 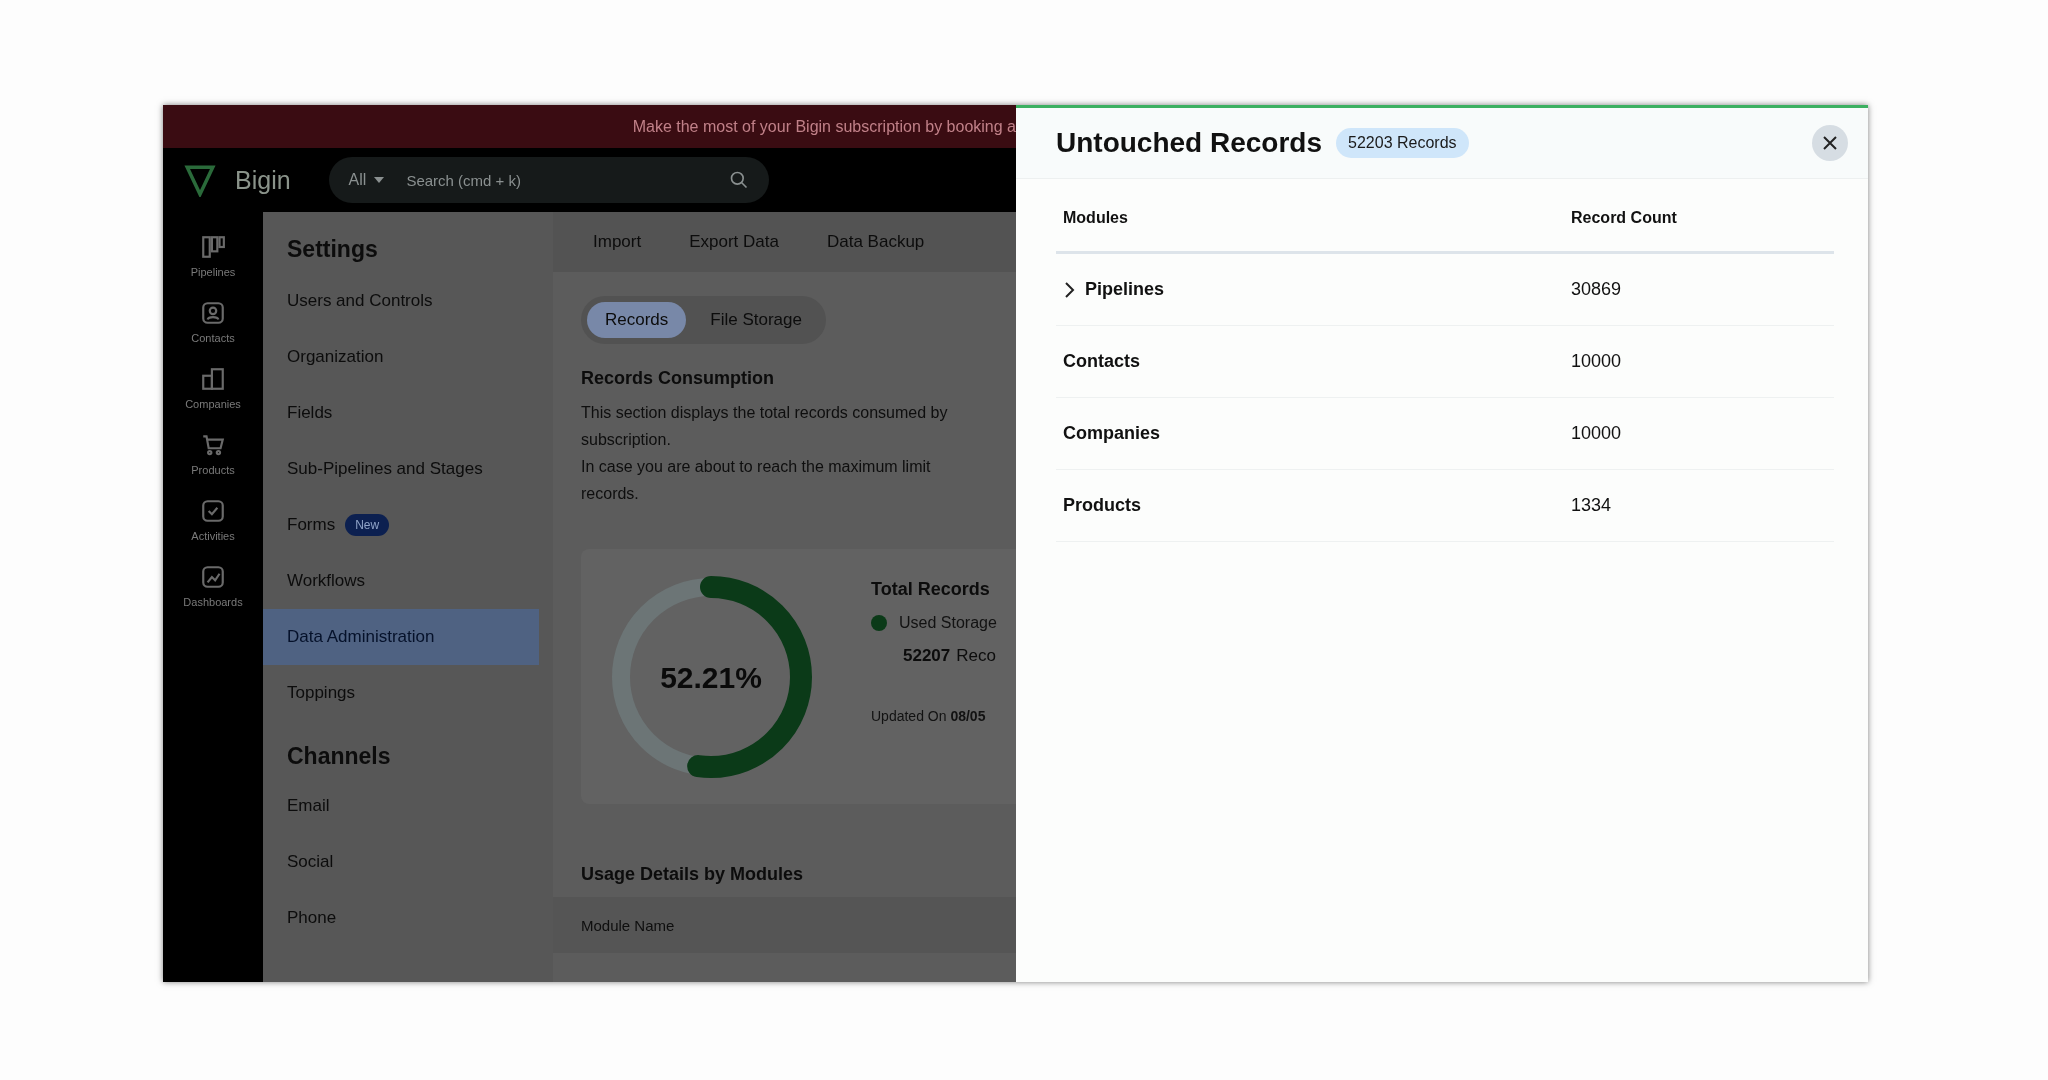 I want to click on settings-item: Fields, so click(x=408, y=413).